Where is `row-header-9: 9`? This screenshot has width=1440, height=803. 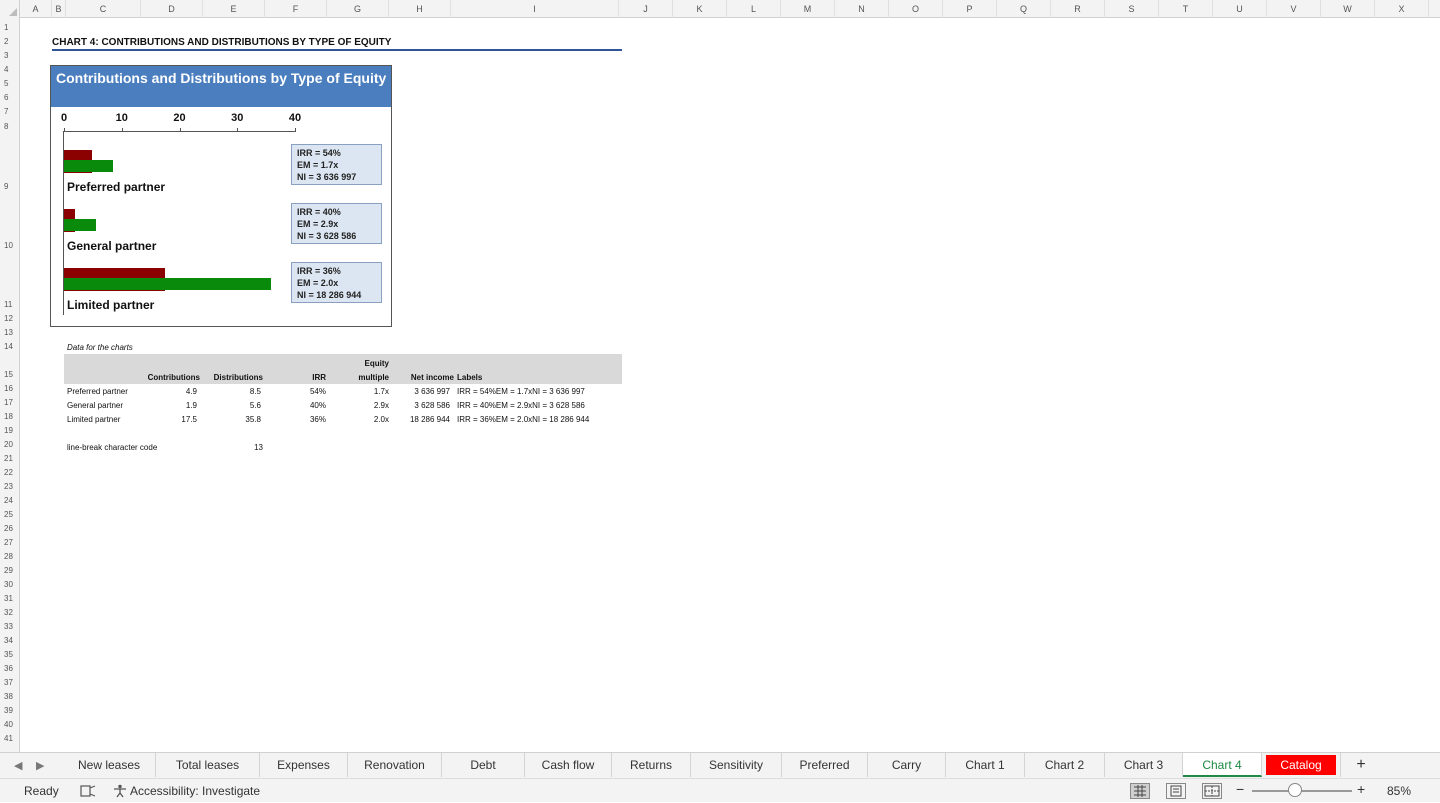
row-header-9: 9 is located at coordinates (10, 186).